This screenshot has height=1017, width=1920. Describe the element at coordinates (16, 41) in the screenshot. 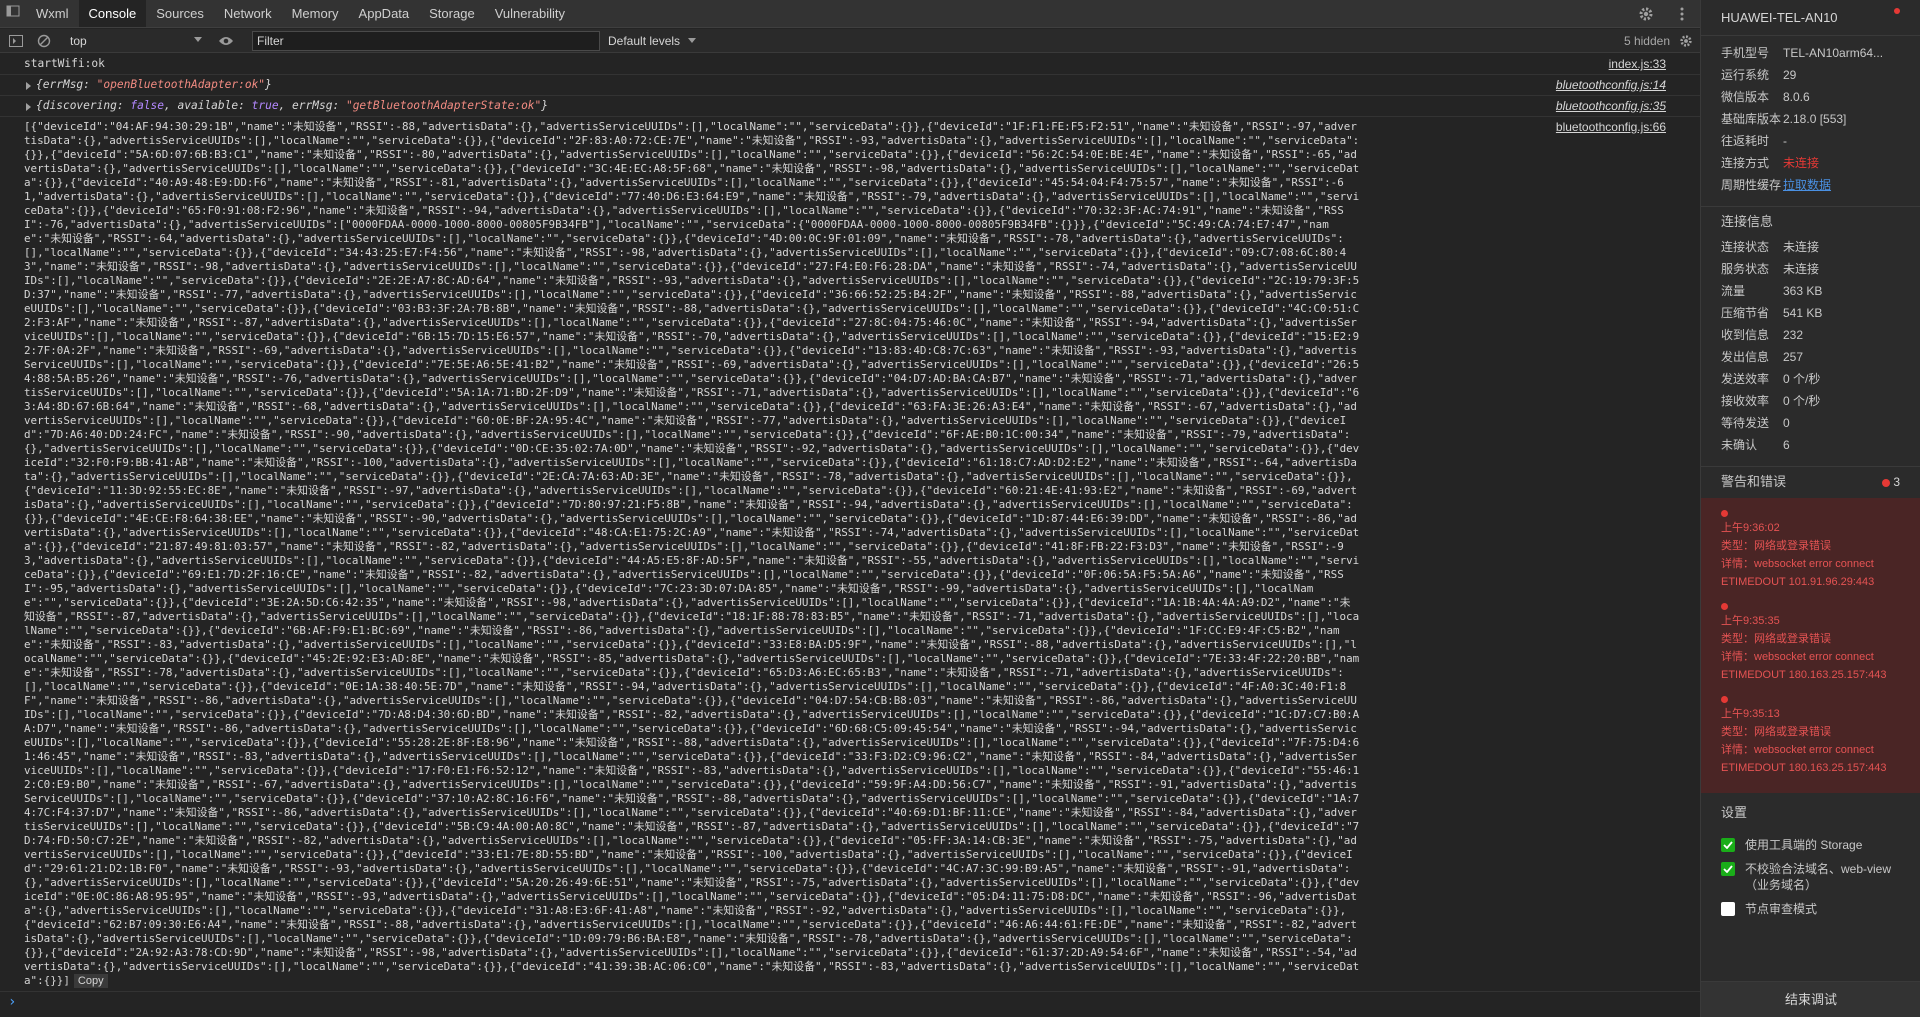

I see `sidebar-toggle-icon` at that location.